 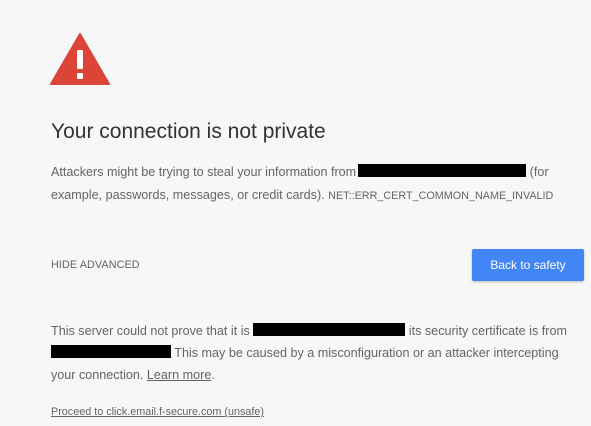 What do you see at coordinates (179, 375) in the screenshot?
I see `learn-more-link: Learn more` at bounding box center [179, 375].